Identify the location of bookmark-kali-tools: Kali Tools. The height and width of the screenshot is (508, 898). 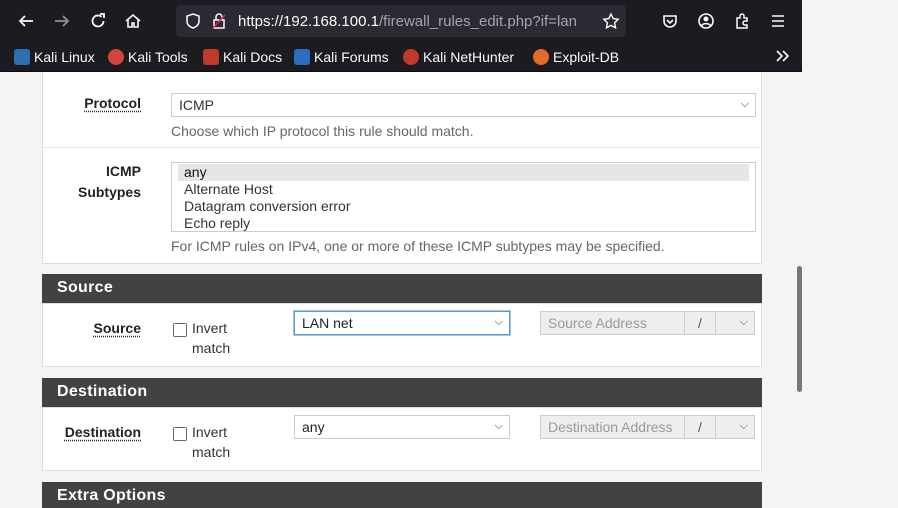
(148, 57).